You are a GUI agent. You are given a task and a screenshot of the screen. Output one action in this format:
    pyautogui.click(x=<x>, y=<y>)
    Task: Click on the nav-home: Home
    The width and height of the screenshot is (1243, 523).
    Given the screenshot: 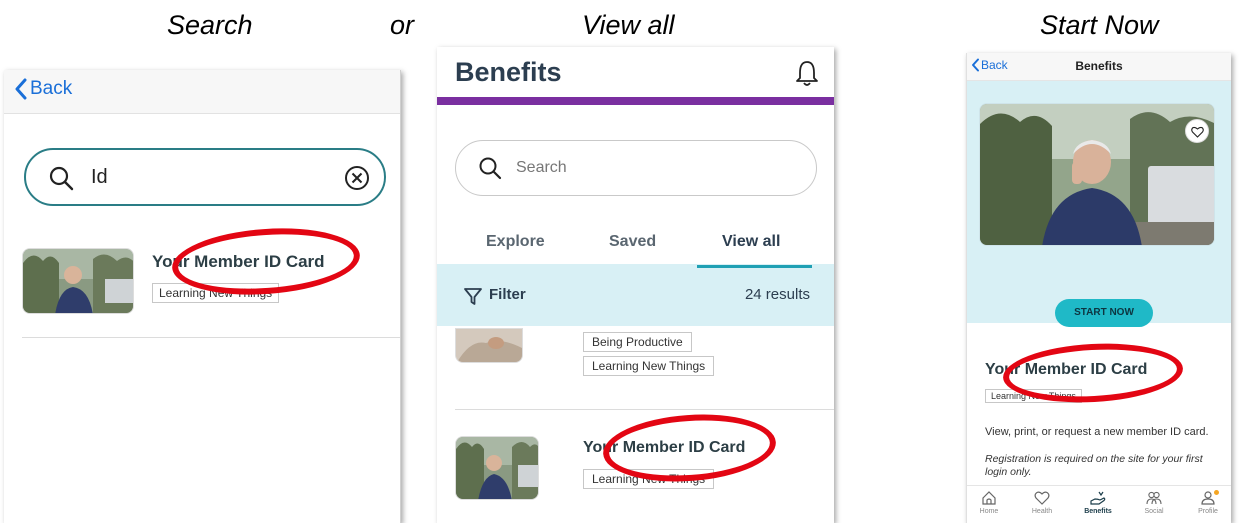 What is the action you would take?
    pyautogui.click(x=989, y=502)
    